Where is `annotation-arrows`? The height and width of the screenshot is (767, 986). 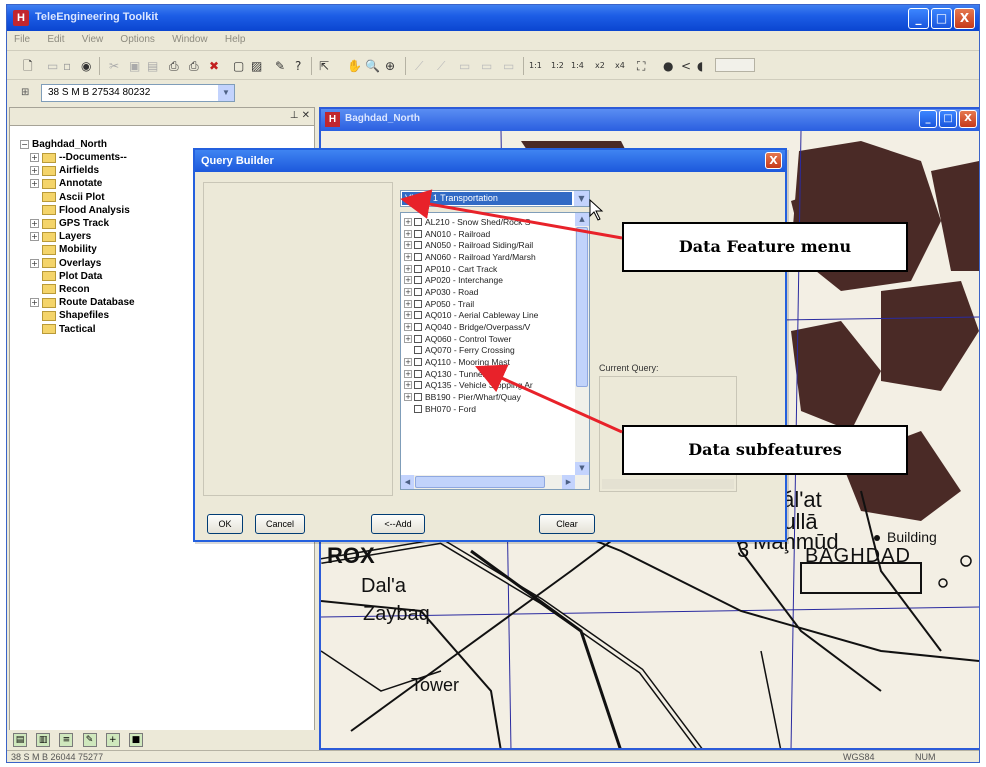
annotation-arrows is located at coordinates (511, 311).